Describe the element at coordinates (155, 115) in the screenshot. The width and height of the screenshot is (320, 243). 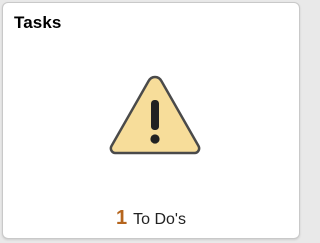
I see `warning-icon` at that location.